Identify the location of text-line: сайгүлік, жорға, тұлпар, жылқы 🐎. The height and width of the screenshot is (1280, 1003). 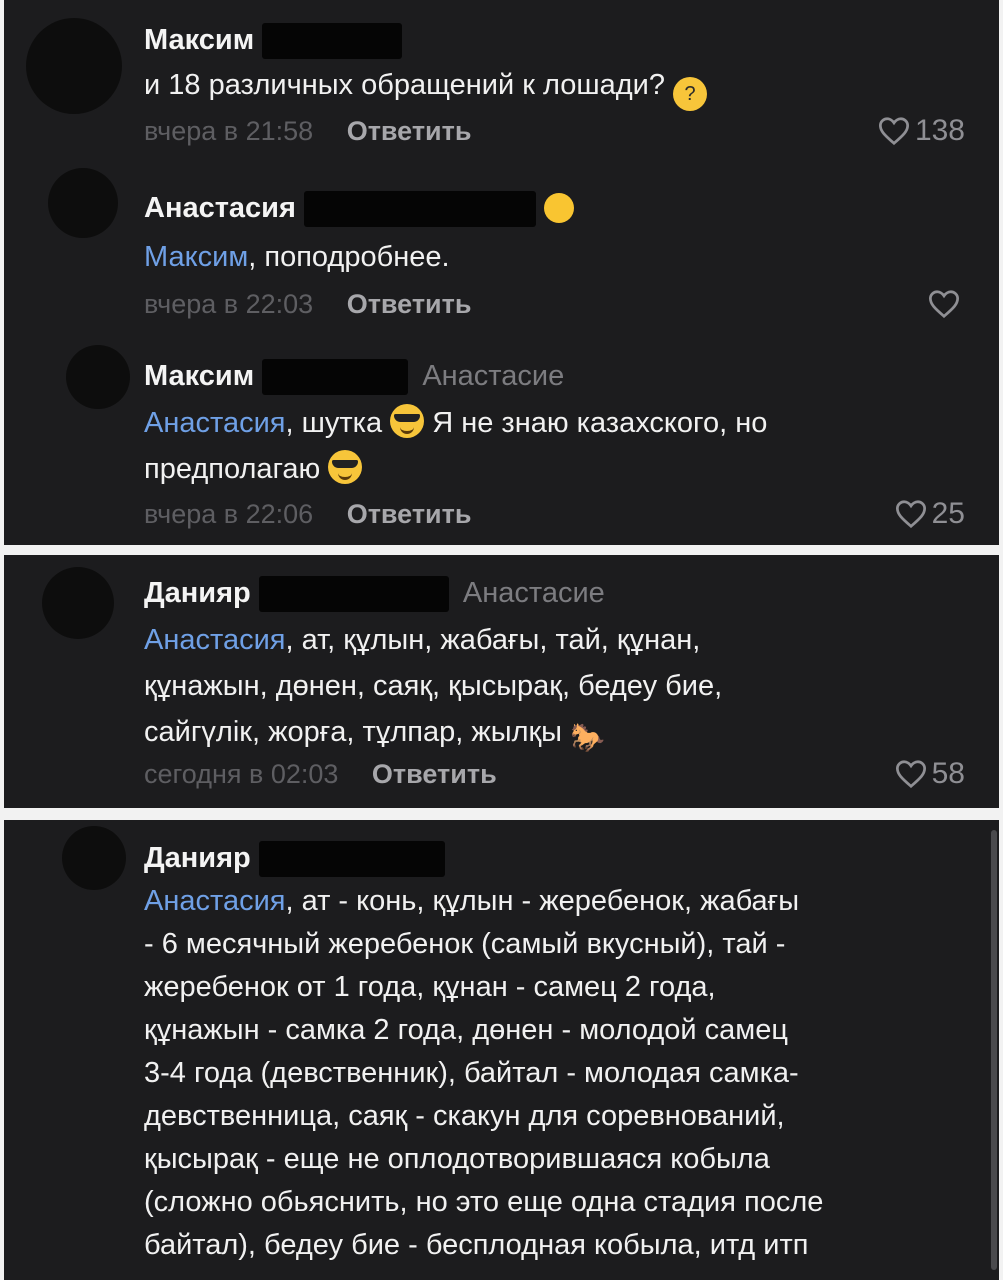
(433, 732).